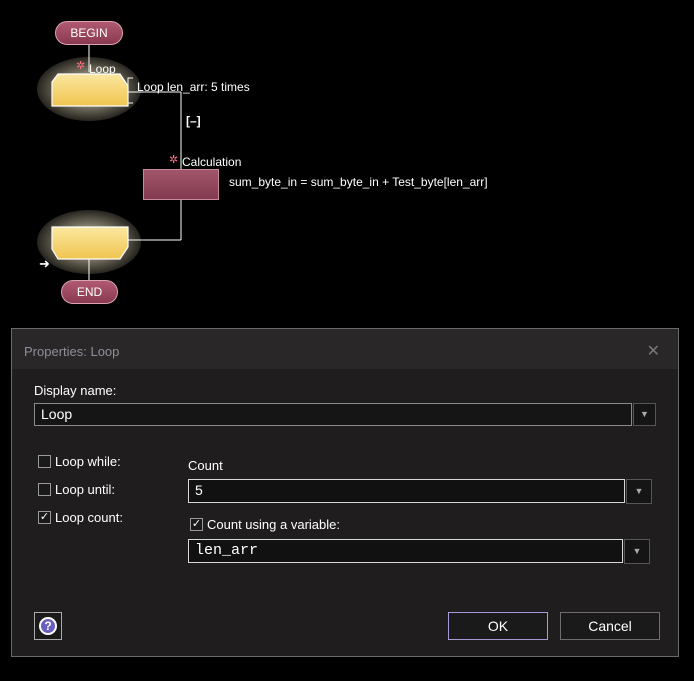  Describe the element at coordinates (610, 626) in the screenshot. I see `cancel-button: Cancel` at that location.